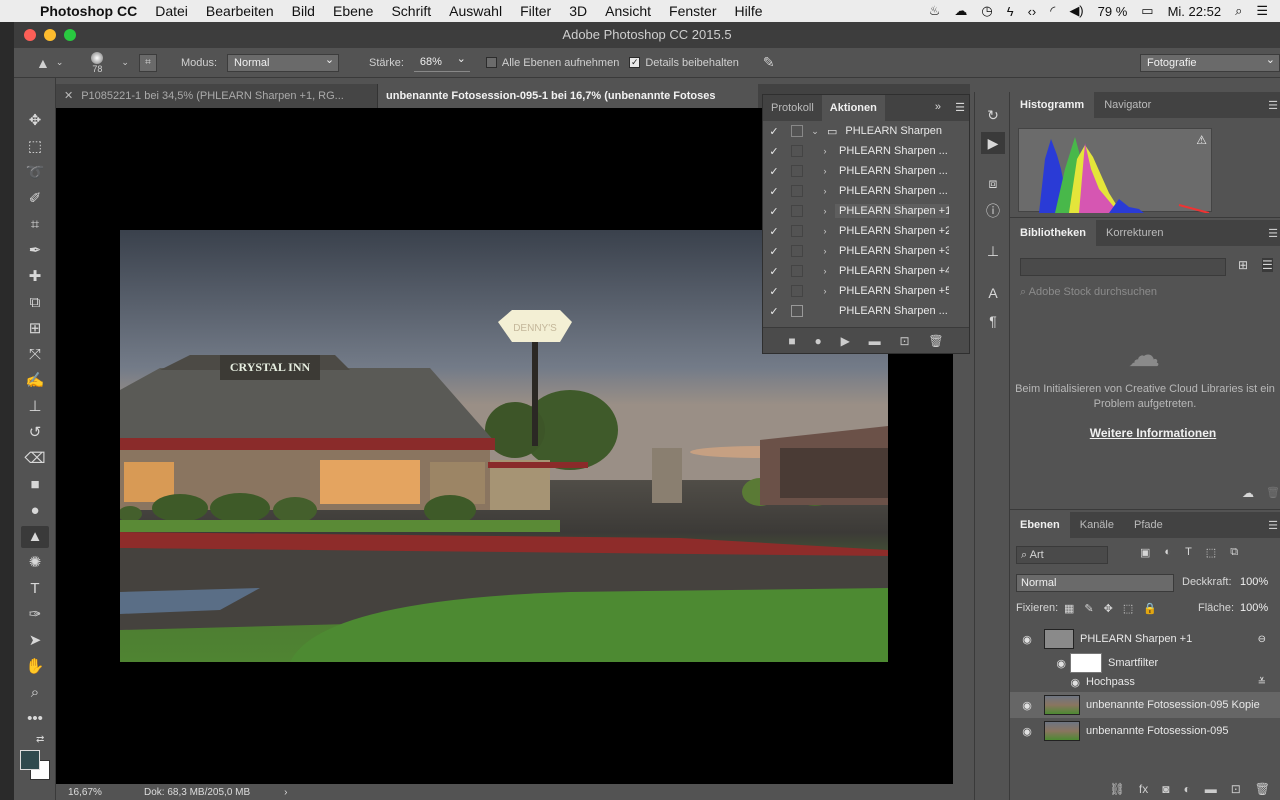  Describe the element at coordinates (171, 11) in the screenshot. I see `menu-datei: Datei` at that location.